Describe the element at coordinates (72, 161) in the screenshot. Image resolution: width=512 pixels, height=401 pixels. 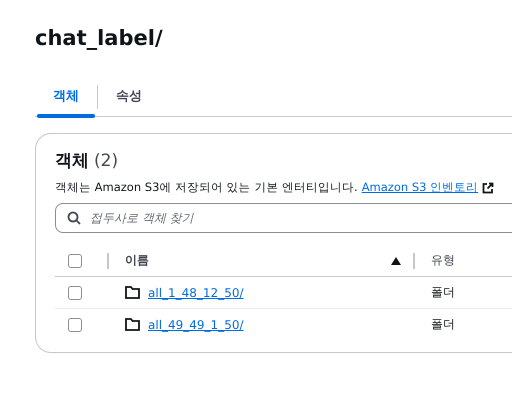
I see `panel-heading: 객체` at that location.